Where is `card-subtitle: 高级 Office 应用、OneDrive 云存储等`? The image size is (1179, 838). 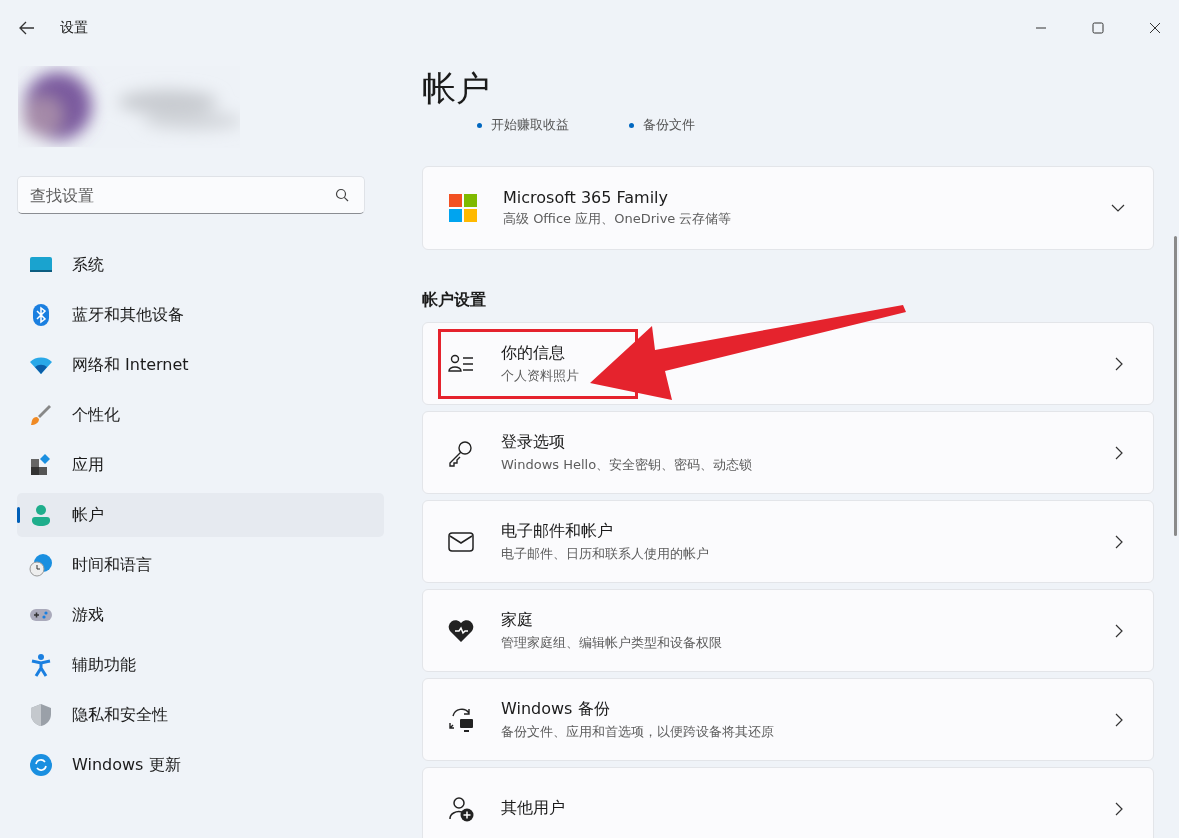
card-subtitle: 高级 Office 应用、OneDrive 云存储等 is located at coordinates (618, 219).